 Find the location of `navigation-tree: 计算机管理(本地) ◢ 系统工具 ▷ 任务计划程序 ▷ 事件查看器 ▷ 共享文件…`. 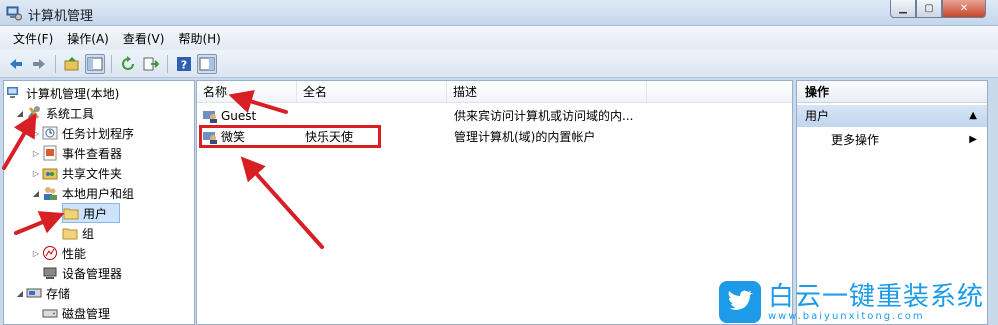

navigation-tree: 计算机管理(本地) ◢ 系统工具 ▷ 任务计划程序 ▷ 事件查看器 ▷ 共享文件… is located at coordinates (99, 202).